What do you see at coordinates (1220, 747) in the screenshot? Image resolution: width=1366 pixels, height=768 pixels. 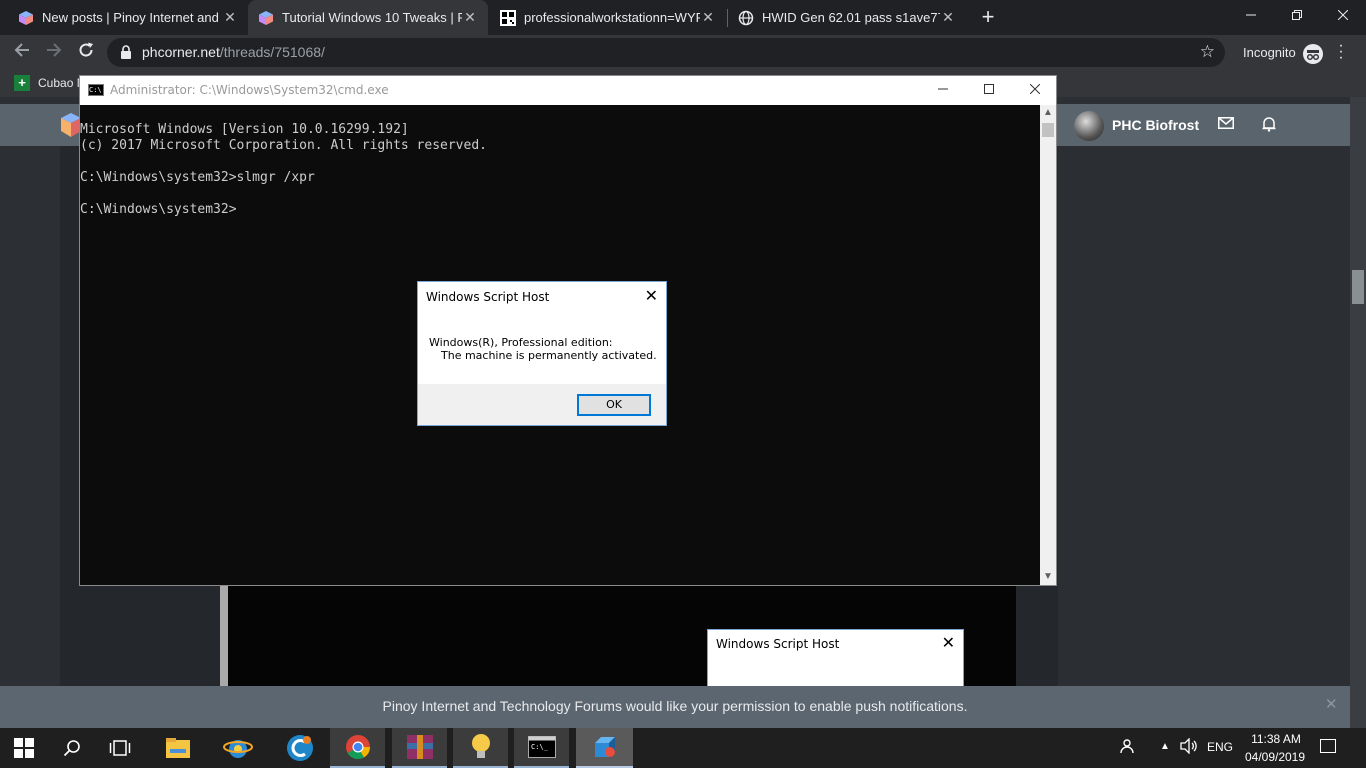 I see `input-language: ENG` at bounding box center [1220, 747].